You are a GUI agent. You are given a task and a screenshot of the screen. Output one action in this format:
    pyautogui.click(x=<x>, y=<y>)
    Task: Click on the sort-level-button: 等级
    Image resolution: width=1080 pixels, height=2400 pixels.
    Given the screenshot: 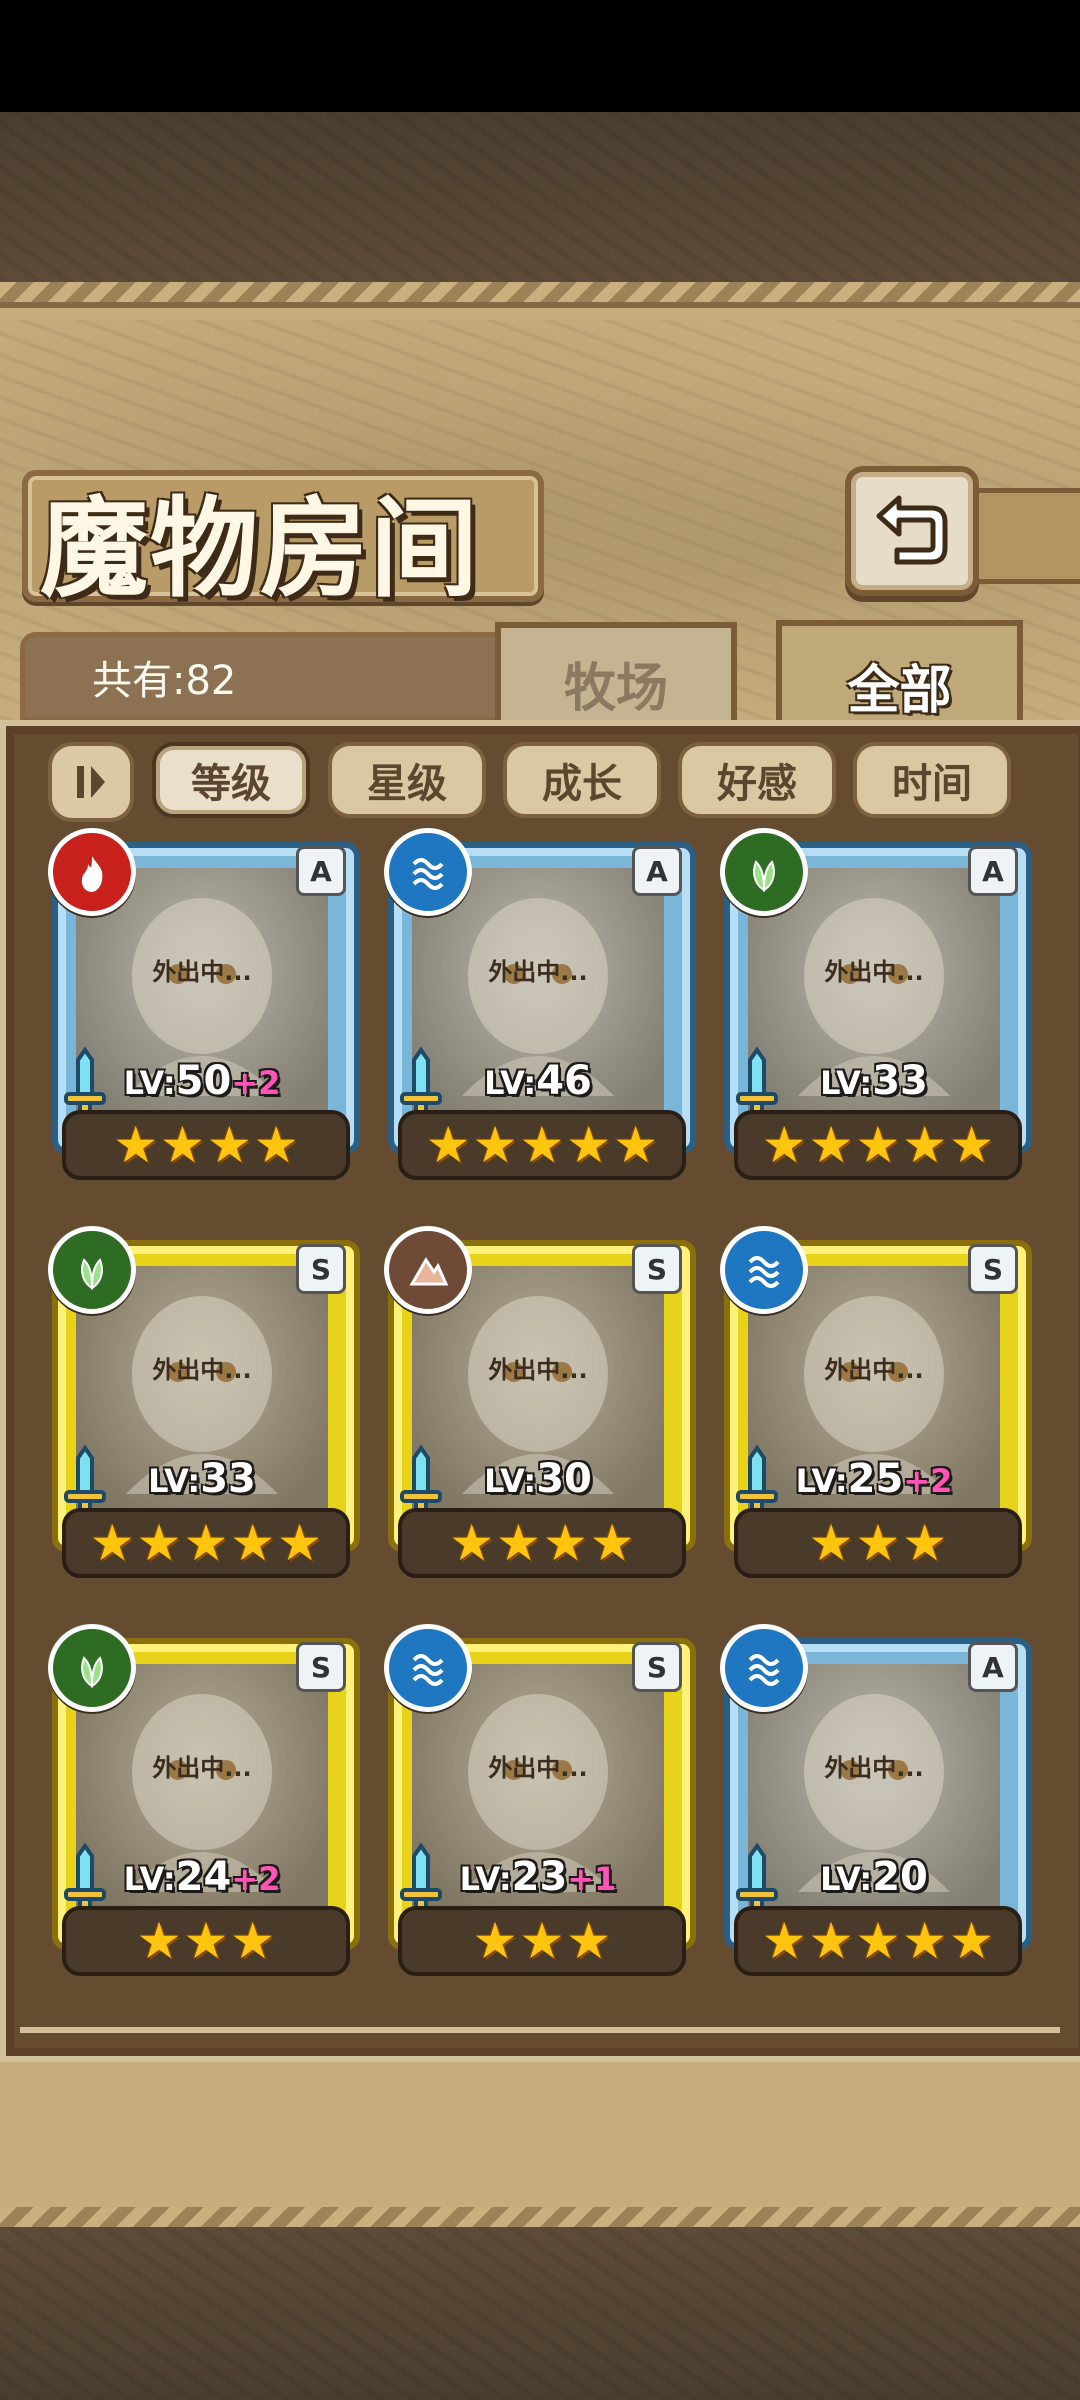 What is the action you would take?
    pyautogui.click(x=231, y=780)
    